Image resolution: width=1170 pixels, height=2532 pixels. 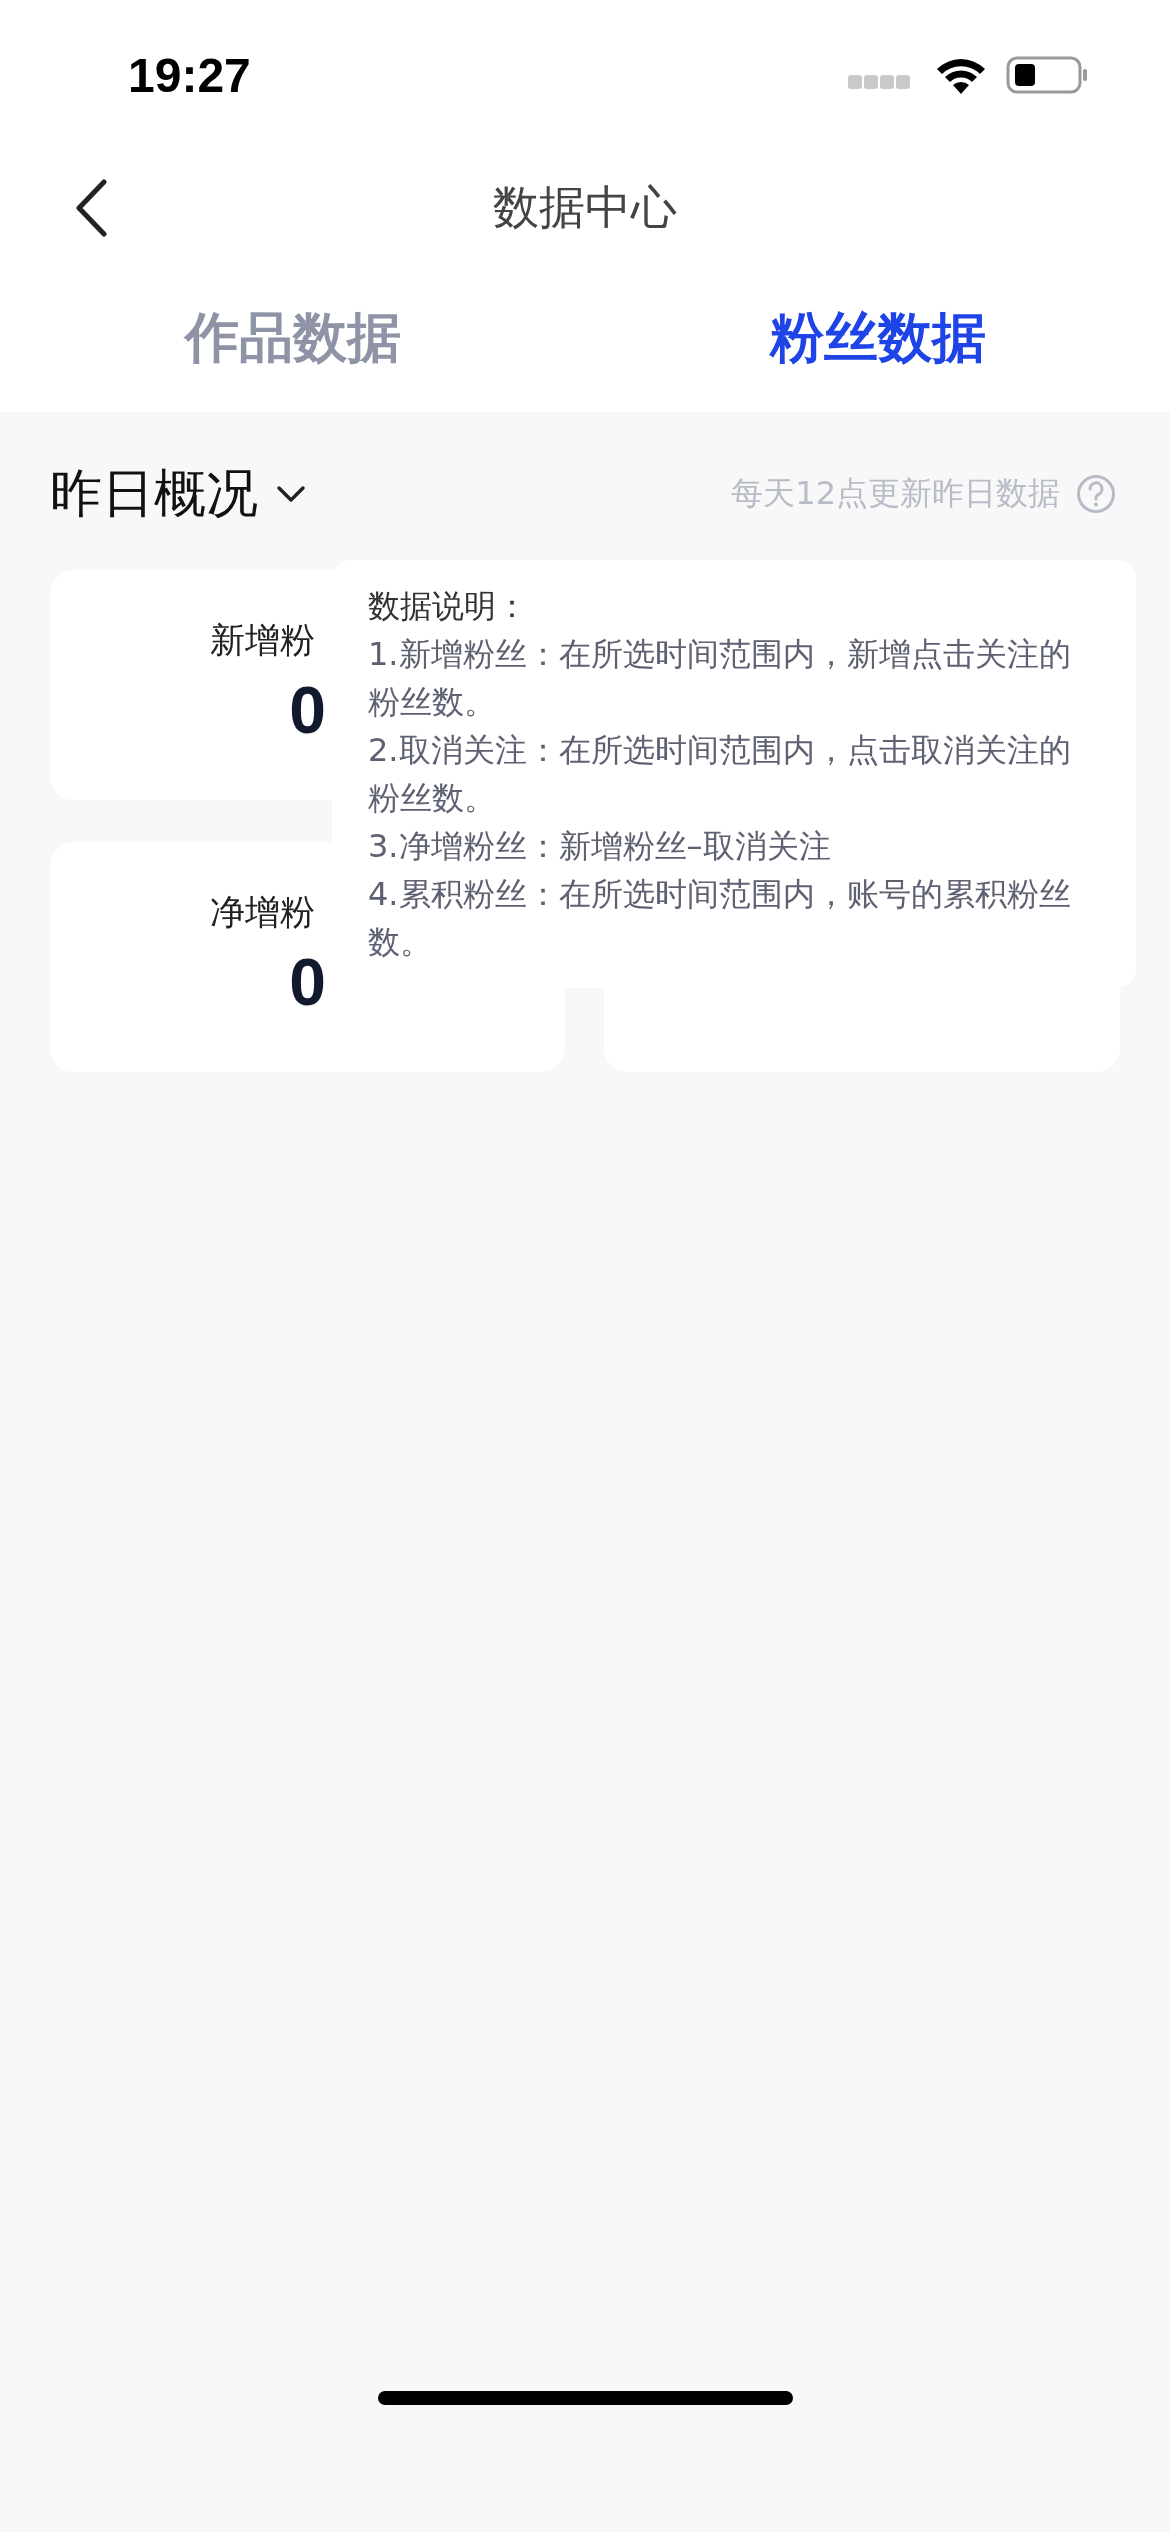 I want to click on page-title: 数据中心, so click(x=585, y=207).